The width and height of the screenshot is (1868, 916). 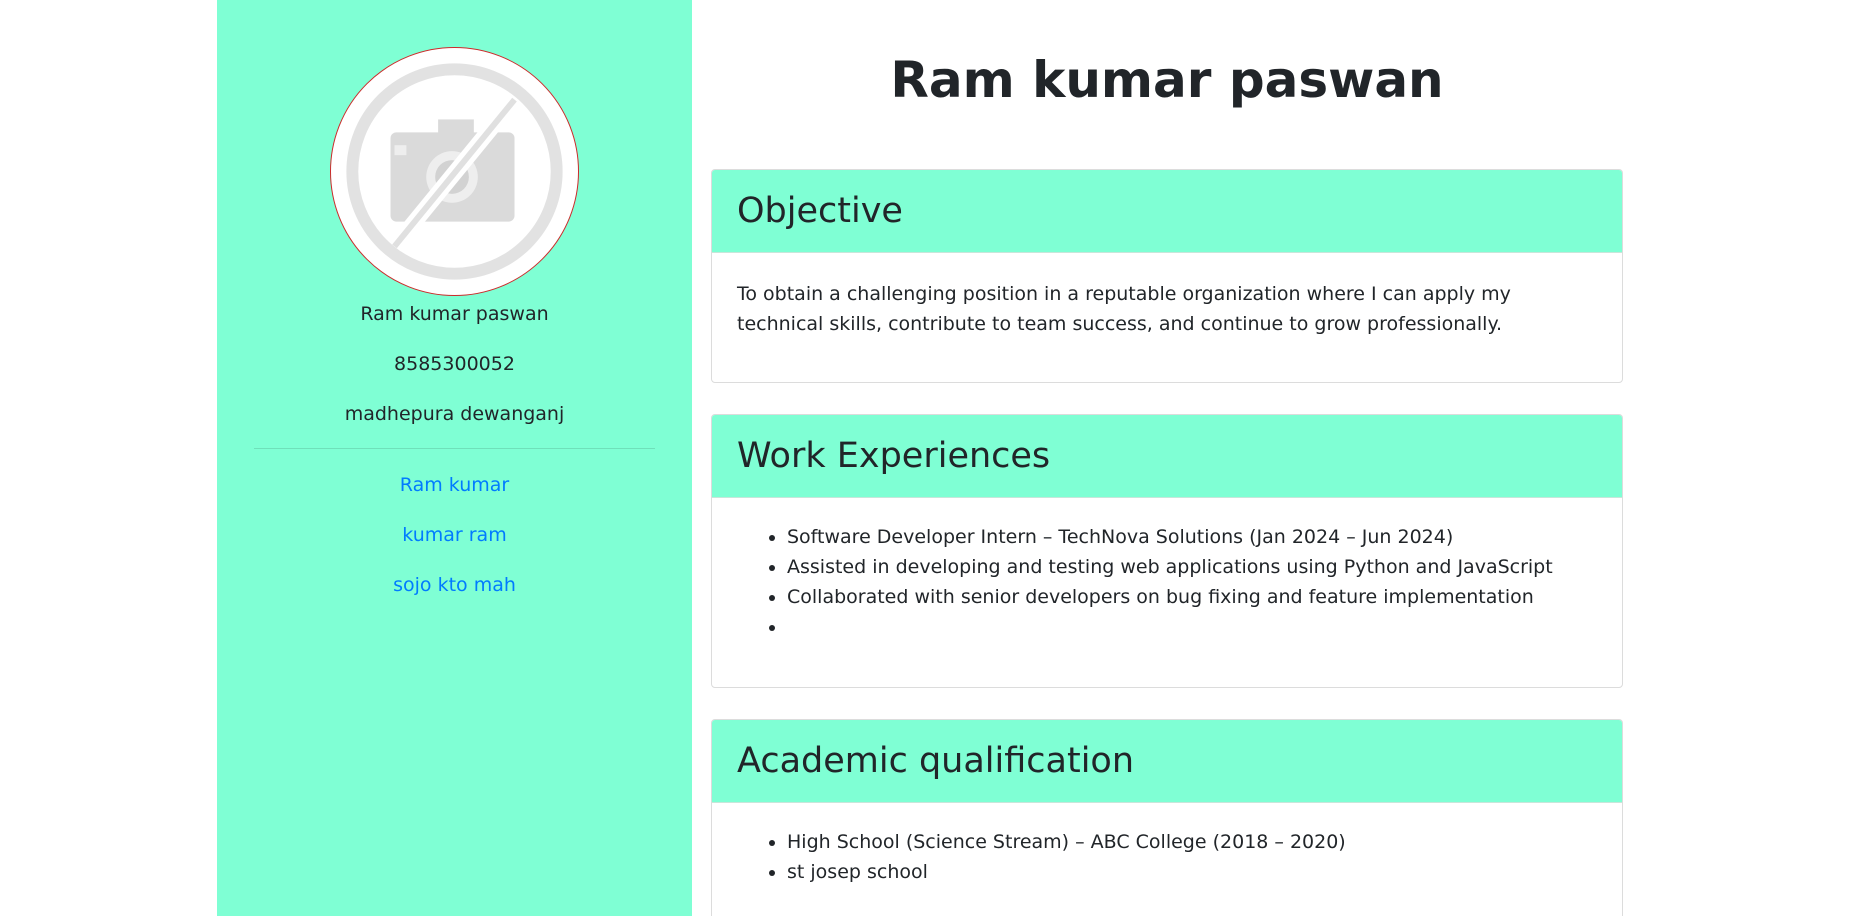 I want to click on objective-heading: Objective, so click(x=820, y=211).